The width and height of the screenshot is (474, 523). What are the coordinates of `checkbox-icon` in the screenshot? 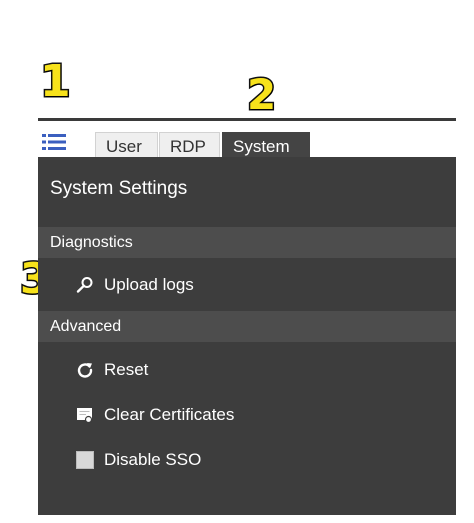 It's located at (85, 460).